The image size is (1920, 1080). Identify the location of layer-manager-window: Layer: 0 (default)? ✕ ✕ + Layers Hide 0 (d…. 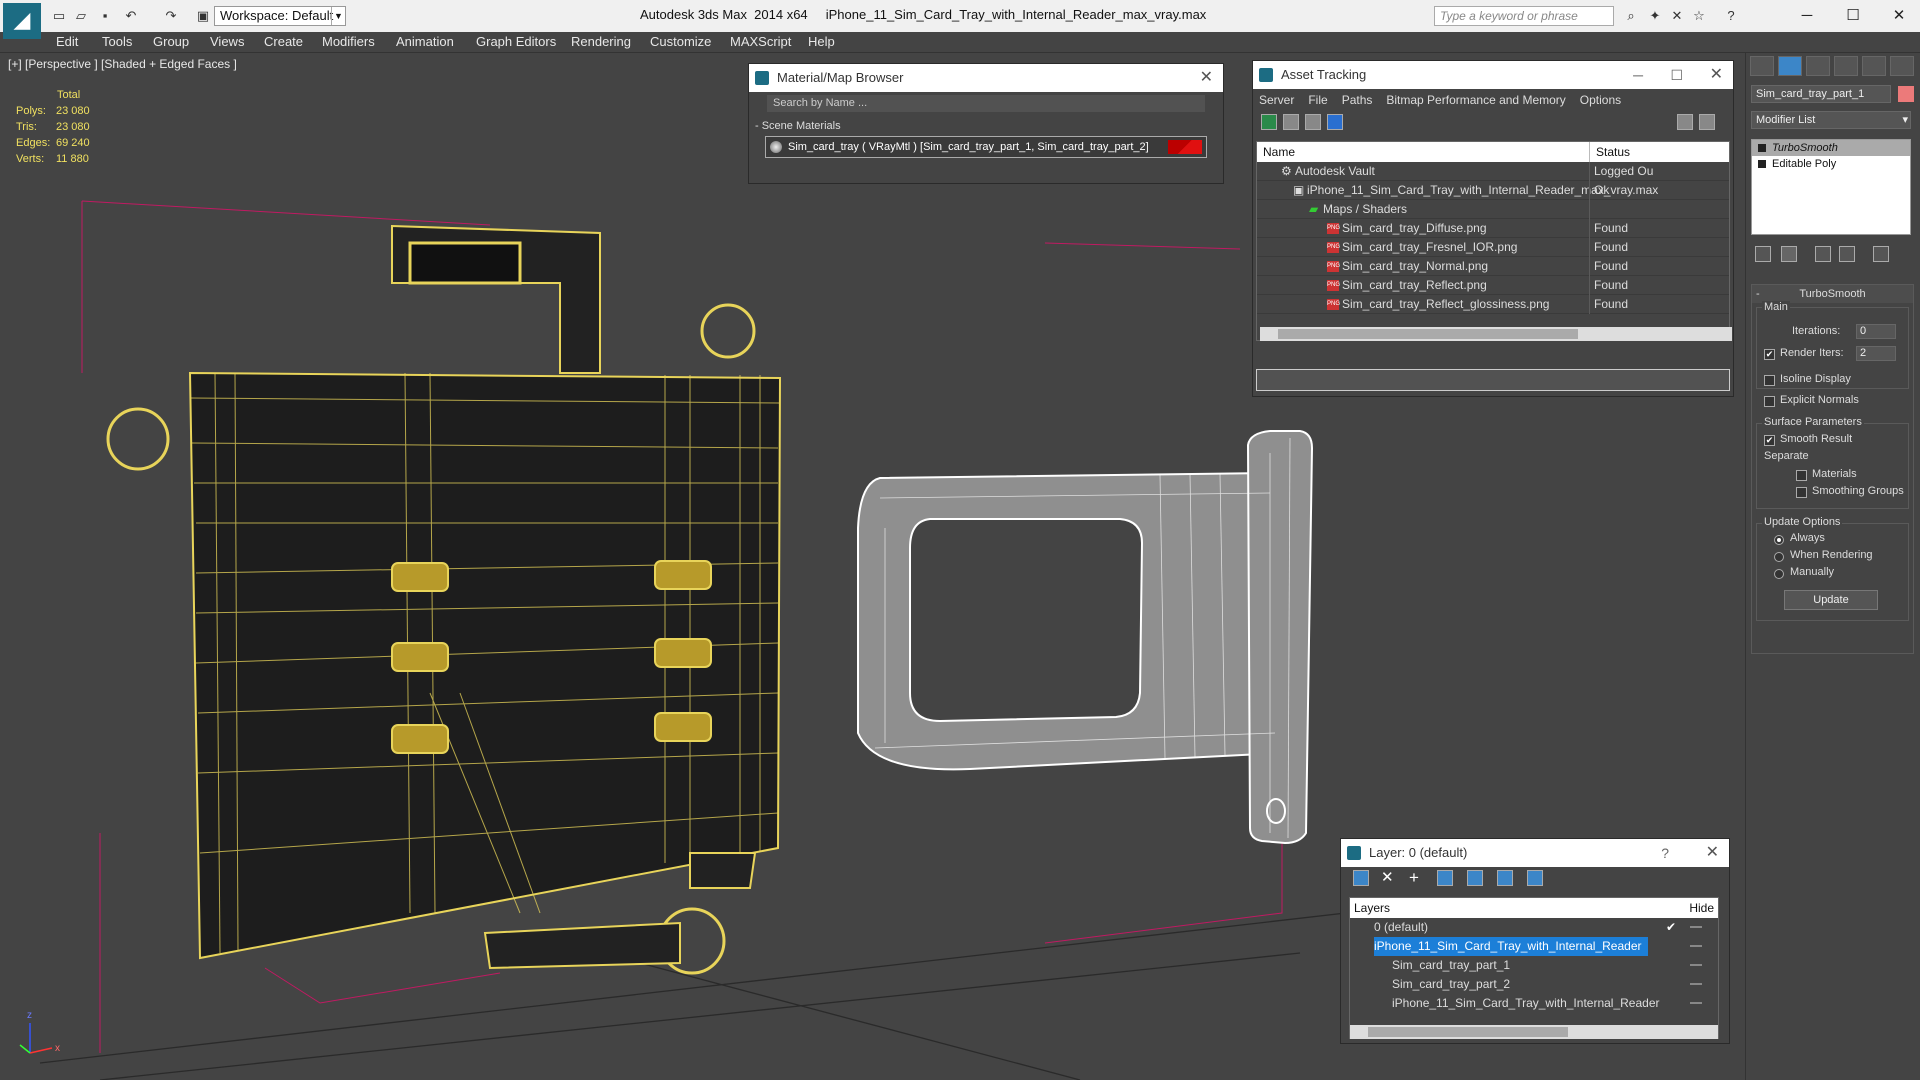
(1535, 941).